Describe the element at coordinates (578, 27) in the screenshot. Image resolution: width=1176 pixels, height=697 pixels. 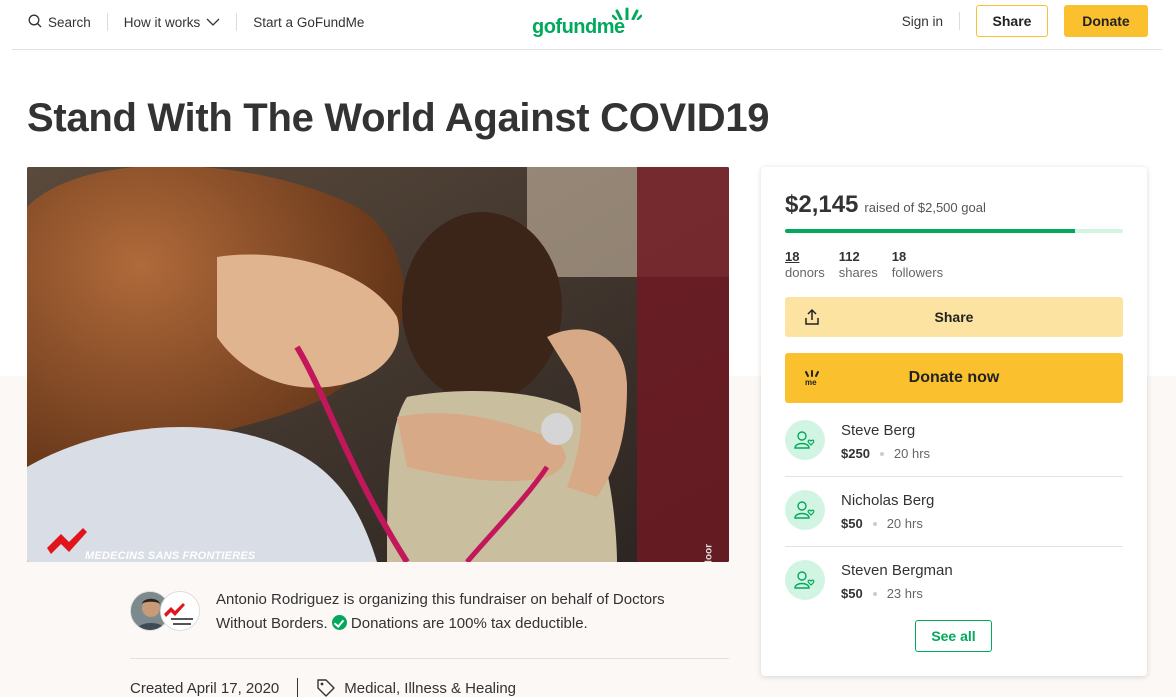
I see `logo-text: gofundme` at that location.